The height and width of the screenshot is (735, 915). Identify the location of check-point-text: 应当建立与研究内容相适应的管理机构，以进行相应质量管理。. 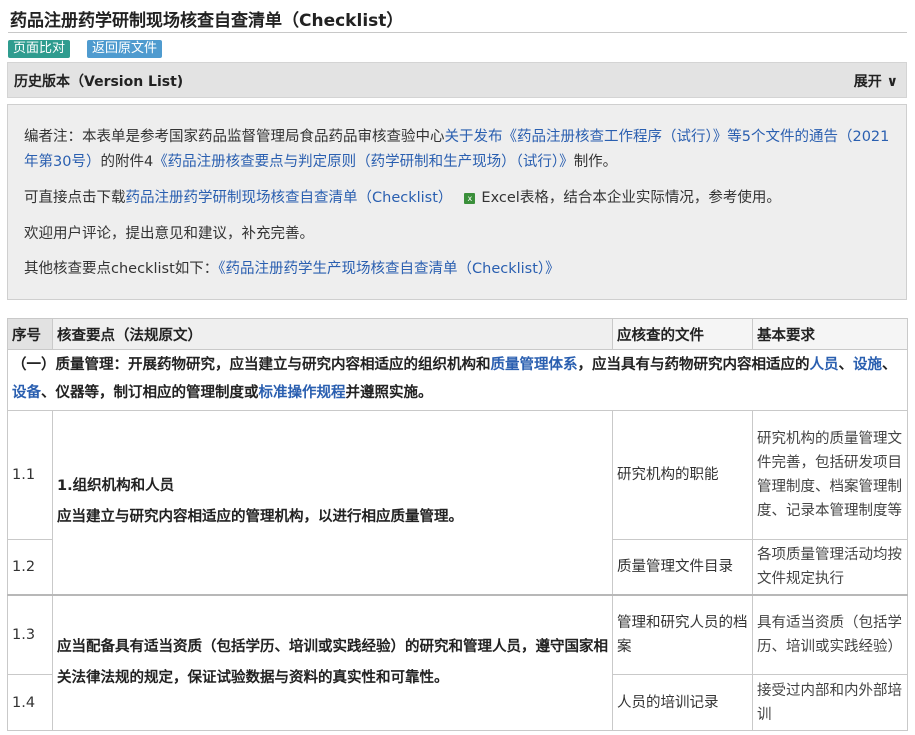
(260, 517).